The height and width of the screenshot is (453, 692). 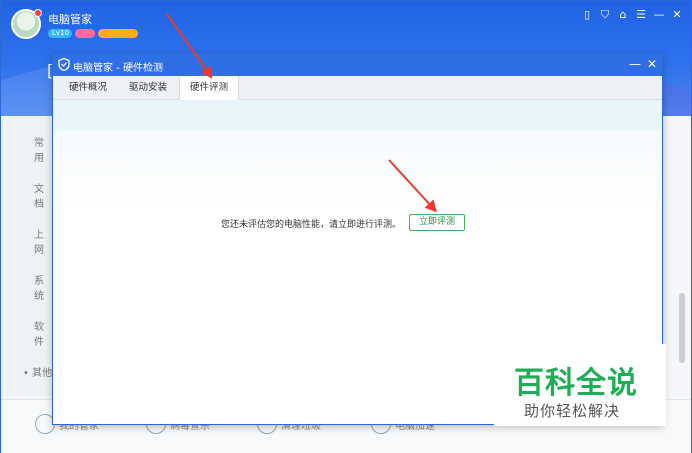 I want to click on avatar, so click(x=26, y=24).